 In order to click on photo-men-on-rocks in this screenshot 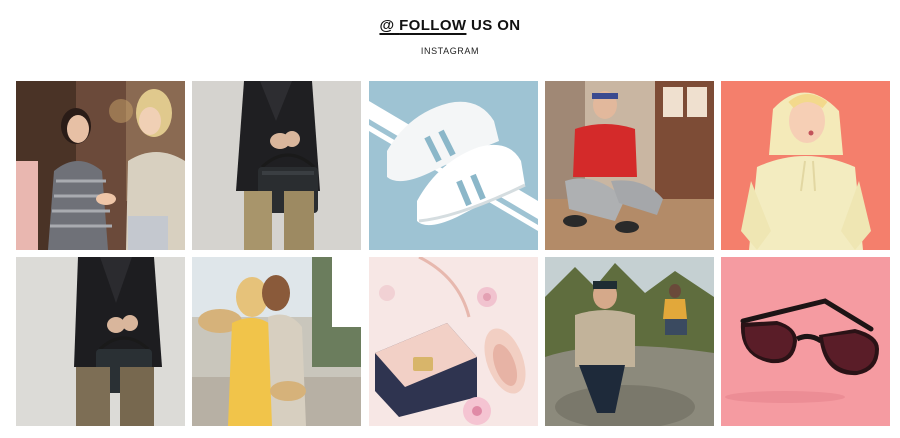, I will do `click(629, 341)`.